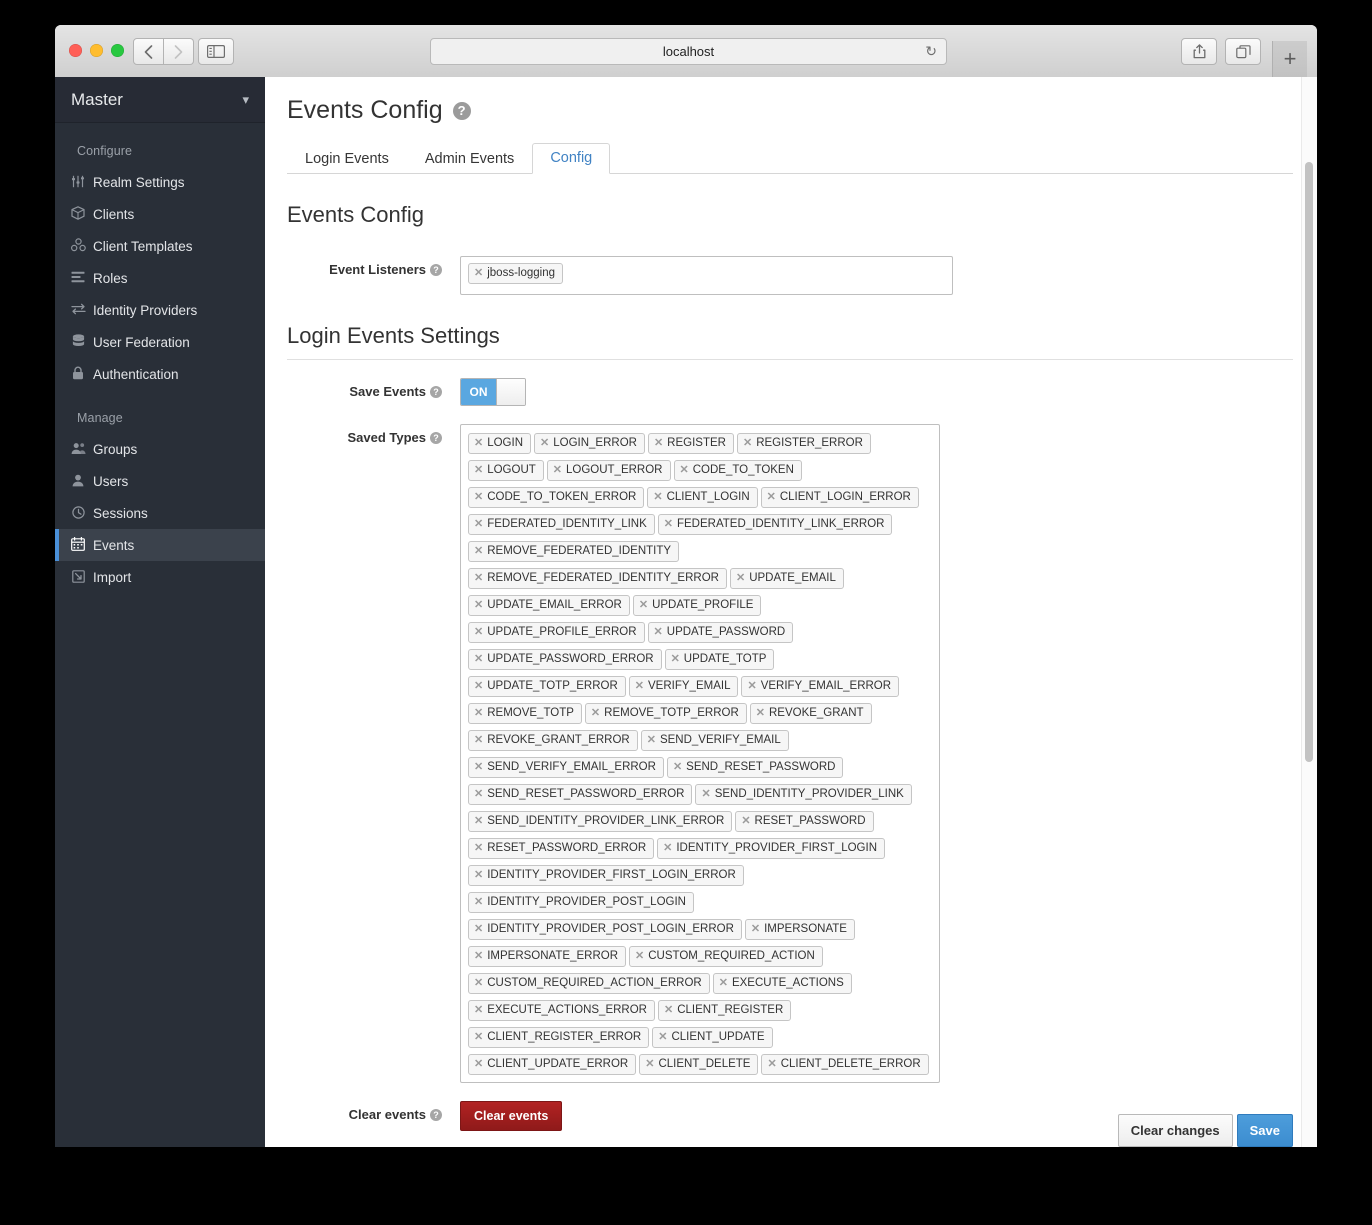 The image size is (1372, 1225). I want to click on saved-type-chip: ✕ FEDERATED_IDENTITY_LINK, so click(561, 524).